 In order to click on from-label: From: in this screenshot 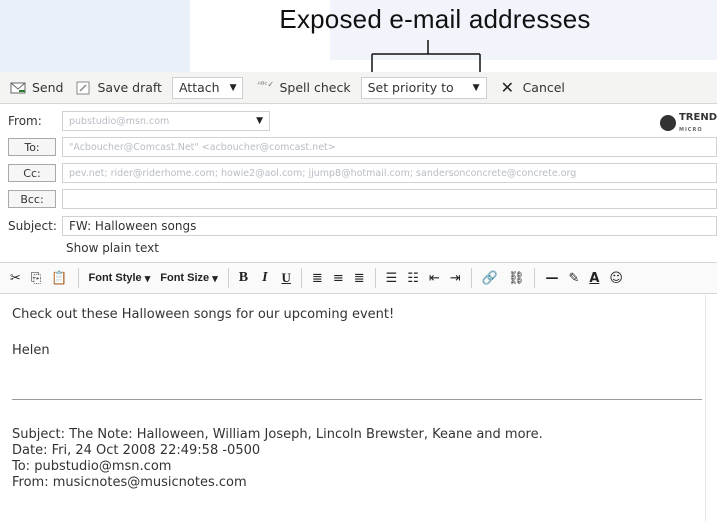, I will do `click(25, 121)`.